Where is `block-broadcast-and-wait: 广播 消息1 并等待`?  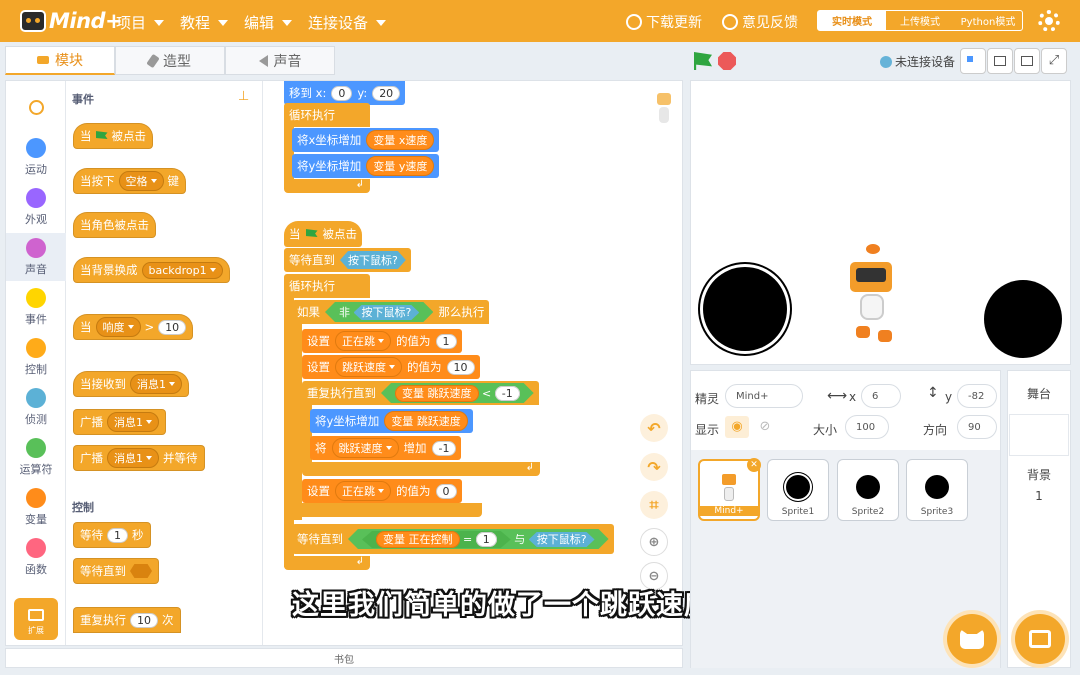
block-broadcast-and-wait: 广播 消息1 并等待 is located at coordinates (139, 458).